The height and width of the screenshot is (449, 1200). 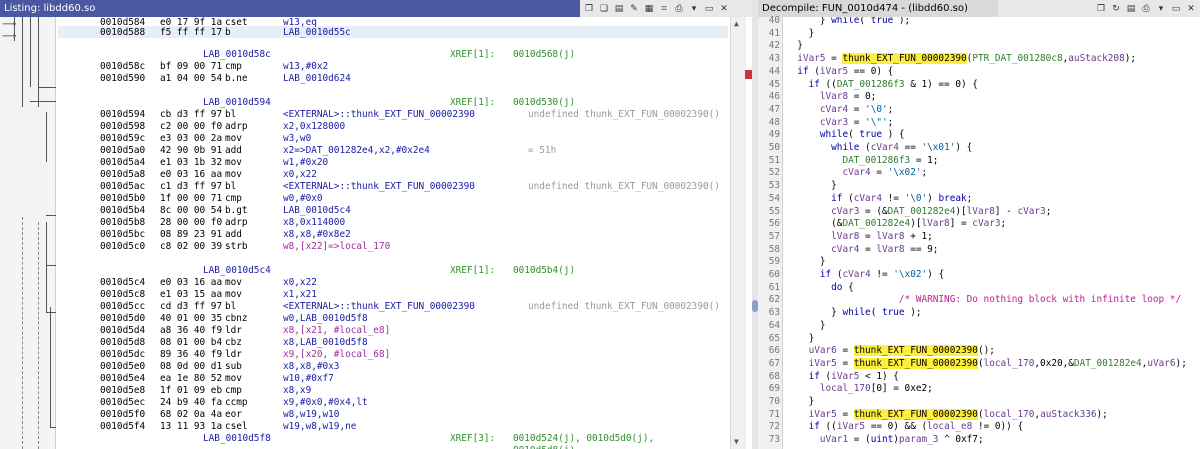 I want to click on listing-label-row: LAB_0010d594 XREF[1]: 0010d530(j), so click(x=393, y=103).